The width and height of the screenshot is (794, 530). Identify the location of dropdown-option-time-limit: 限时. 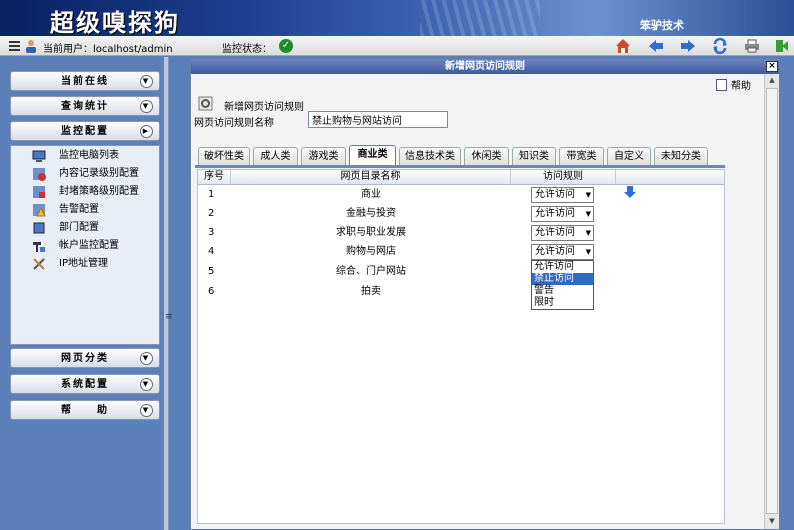
(562, 303).